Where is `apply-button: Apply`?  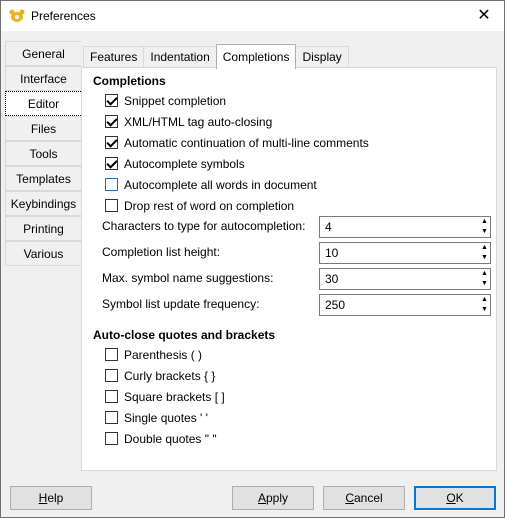
apply-button: Apply is located at coordinates (273, 498).